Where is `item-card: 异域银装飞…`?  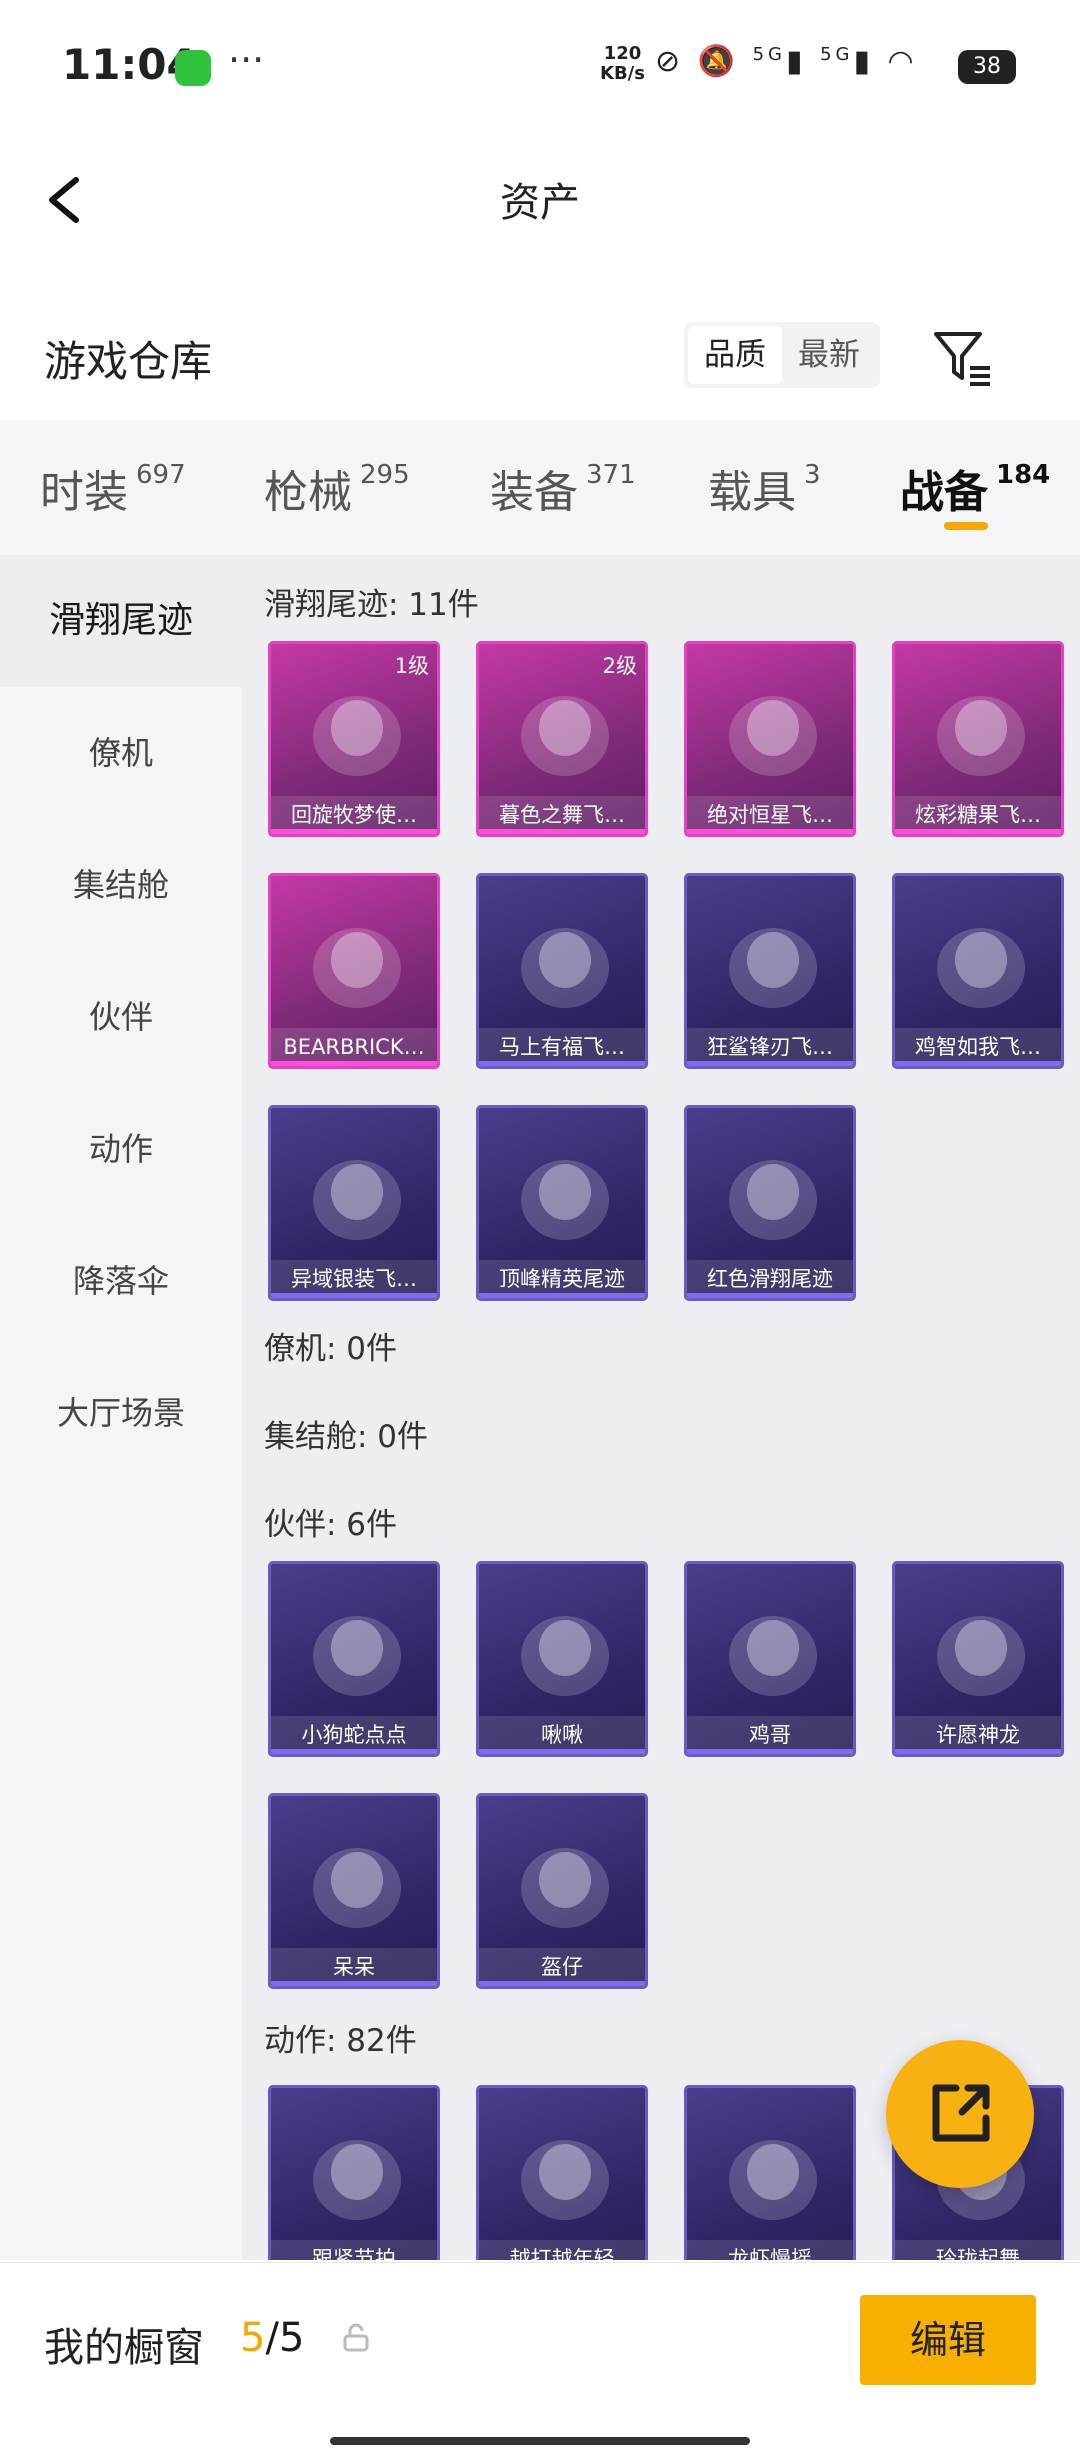 item-card: 异域银装飞… is located at coordinates (354, 1203).